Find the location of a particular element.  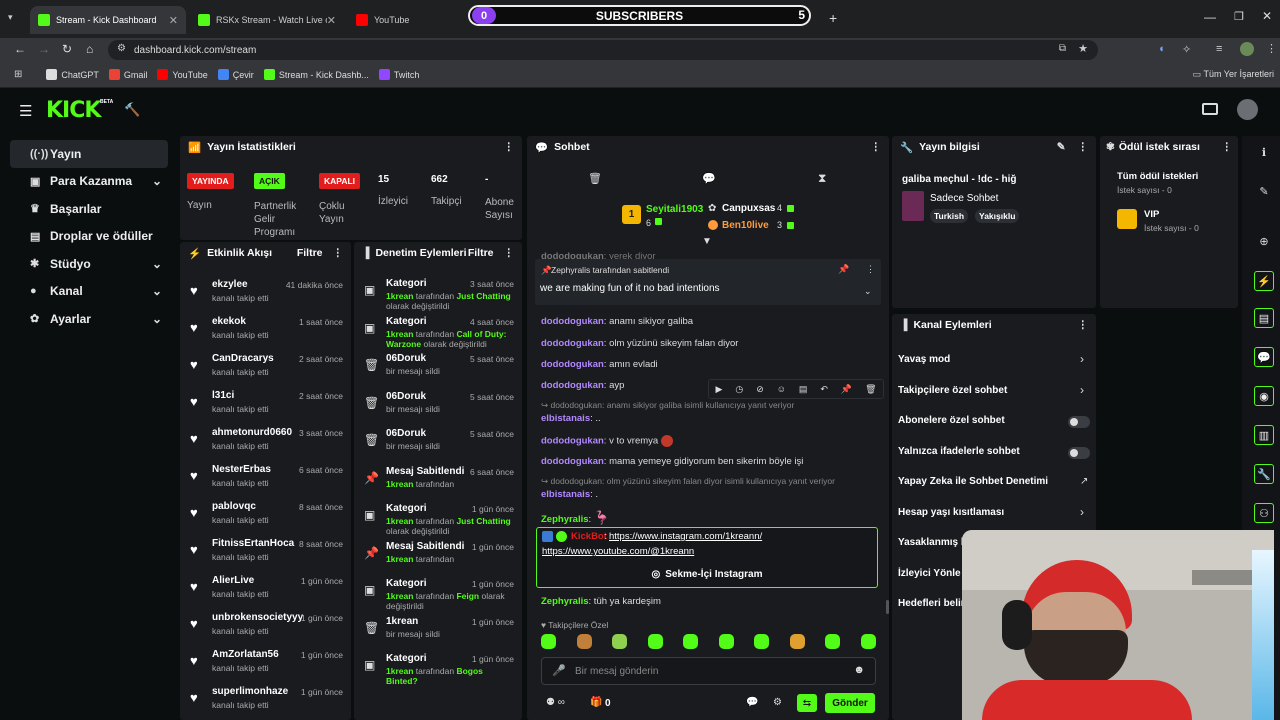

hourglass-icon: ⧗ is located at coordinates (822, 178).